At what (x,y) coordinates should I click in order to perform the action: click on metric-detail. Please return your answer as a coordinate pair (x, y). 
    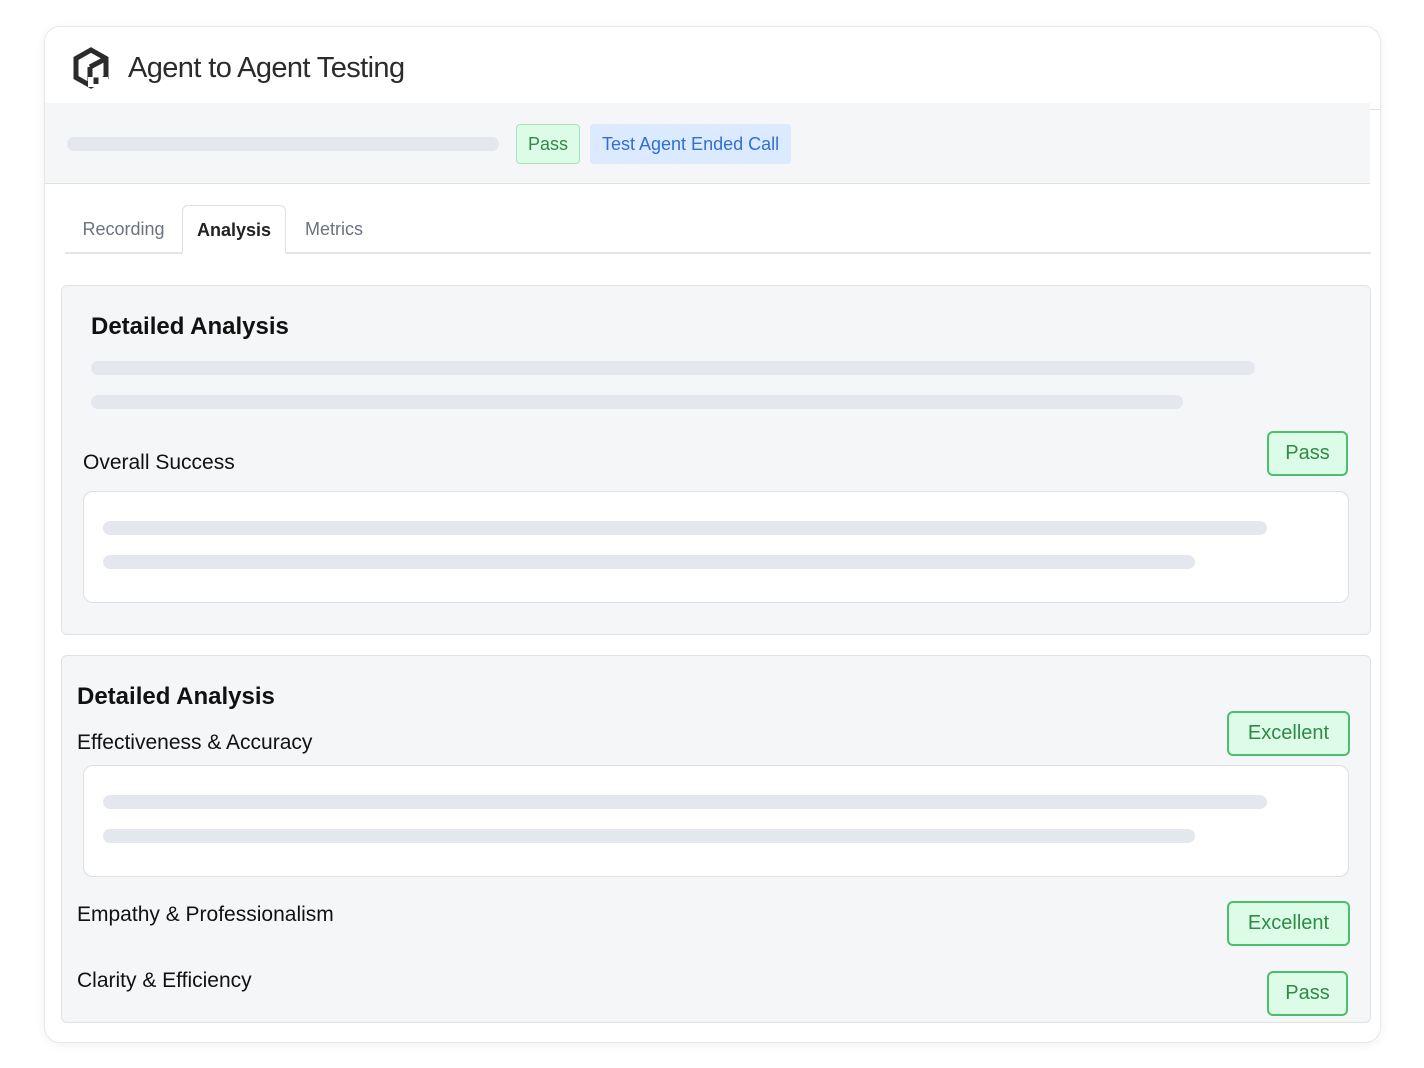
    Looking at the image, I should click on (716, 821).